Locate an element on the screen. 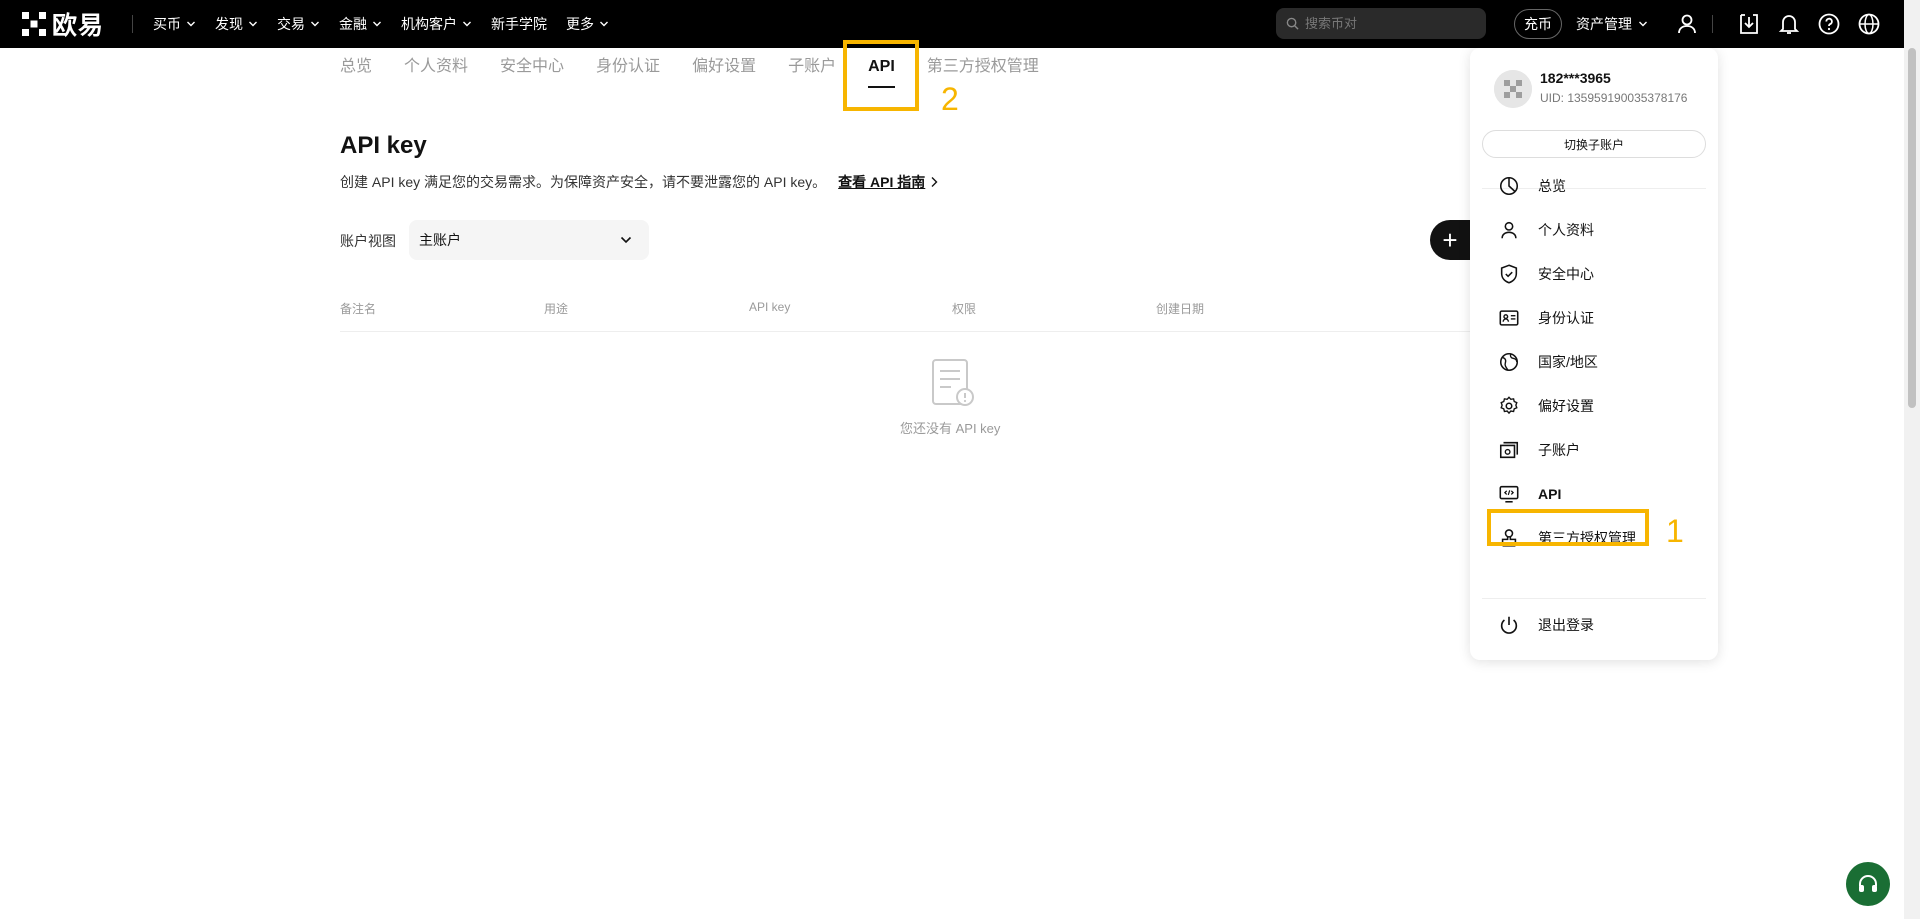  tab-highlight-box is located at coordinates (881, 75).